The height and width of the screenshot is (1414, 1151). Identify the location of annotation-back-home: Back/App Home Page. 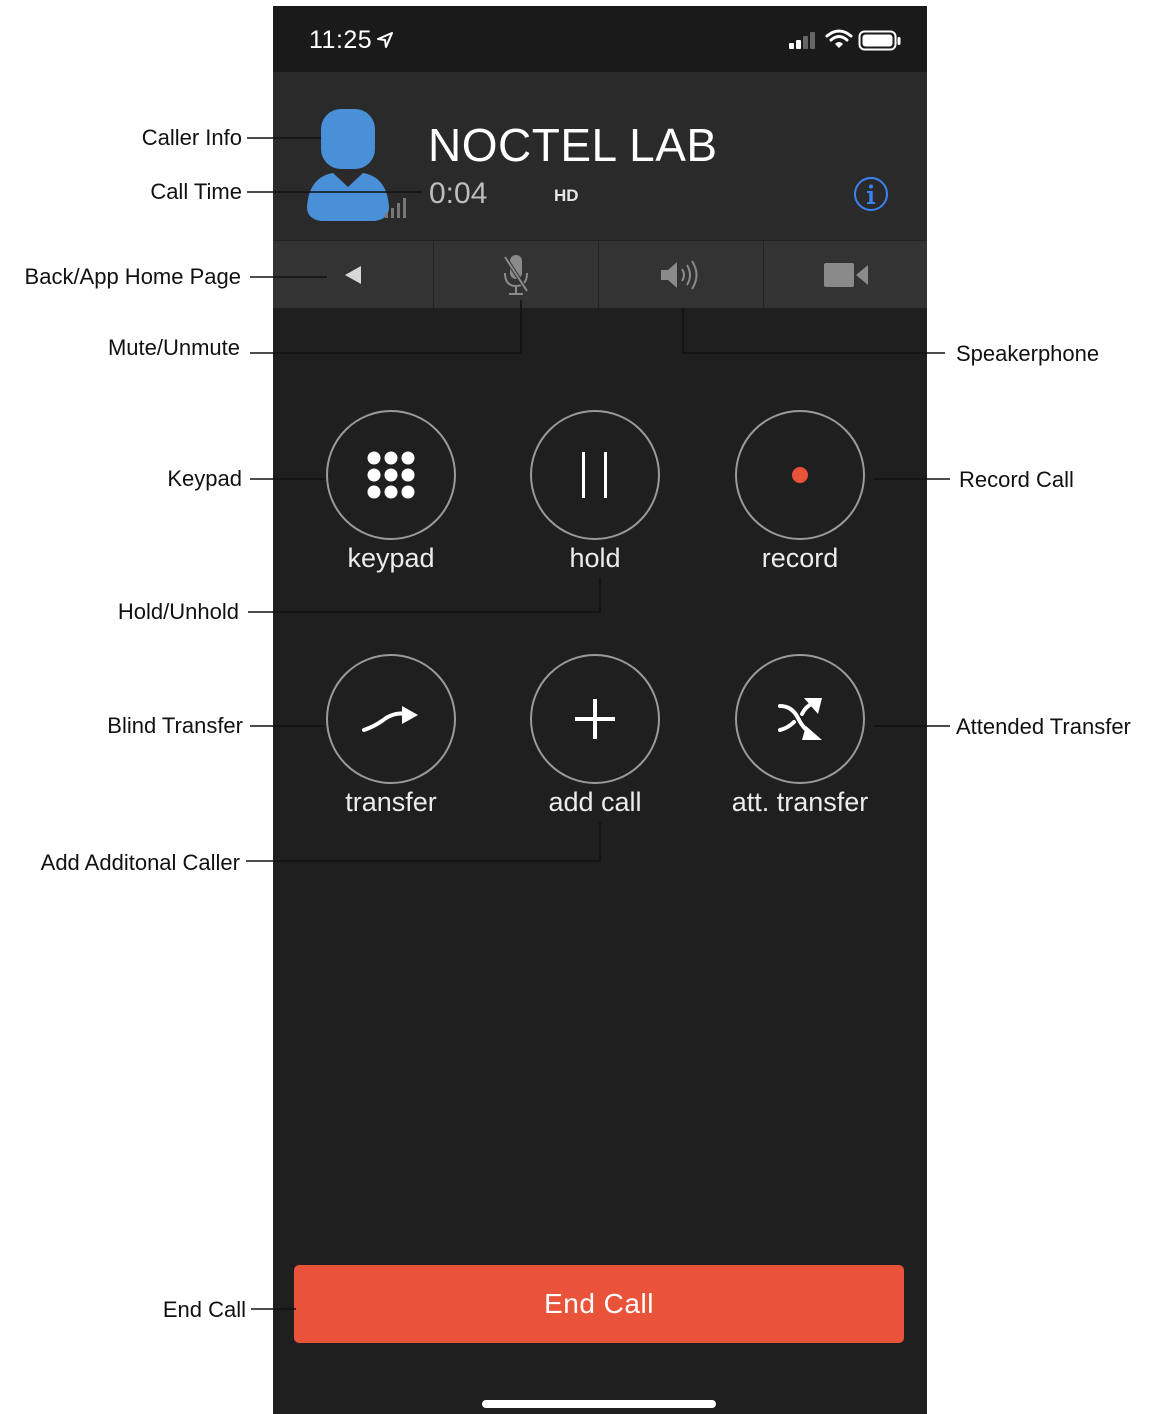
(132, 276).